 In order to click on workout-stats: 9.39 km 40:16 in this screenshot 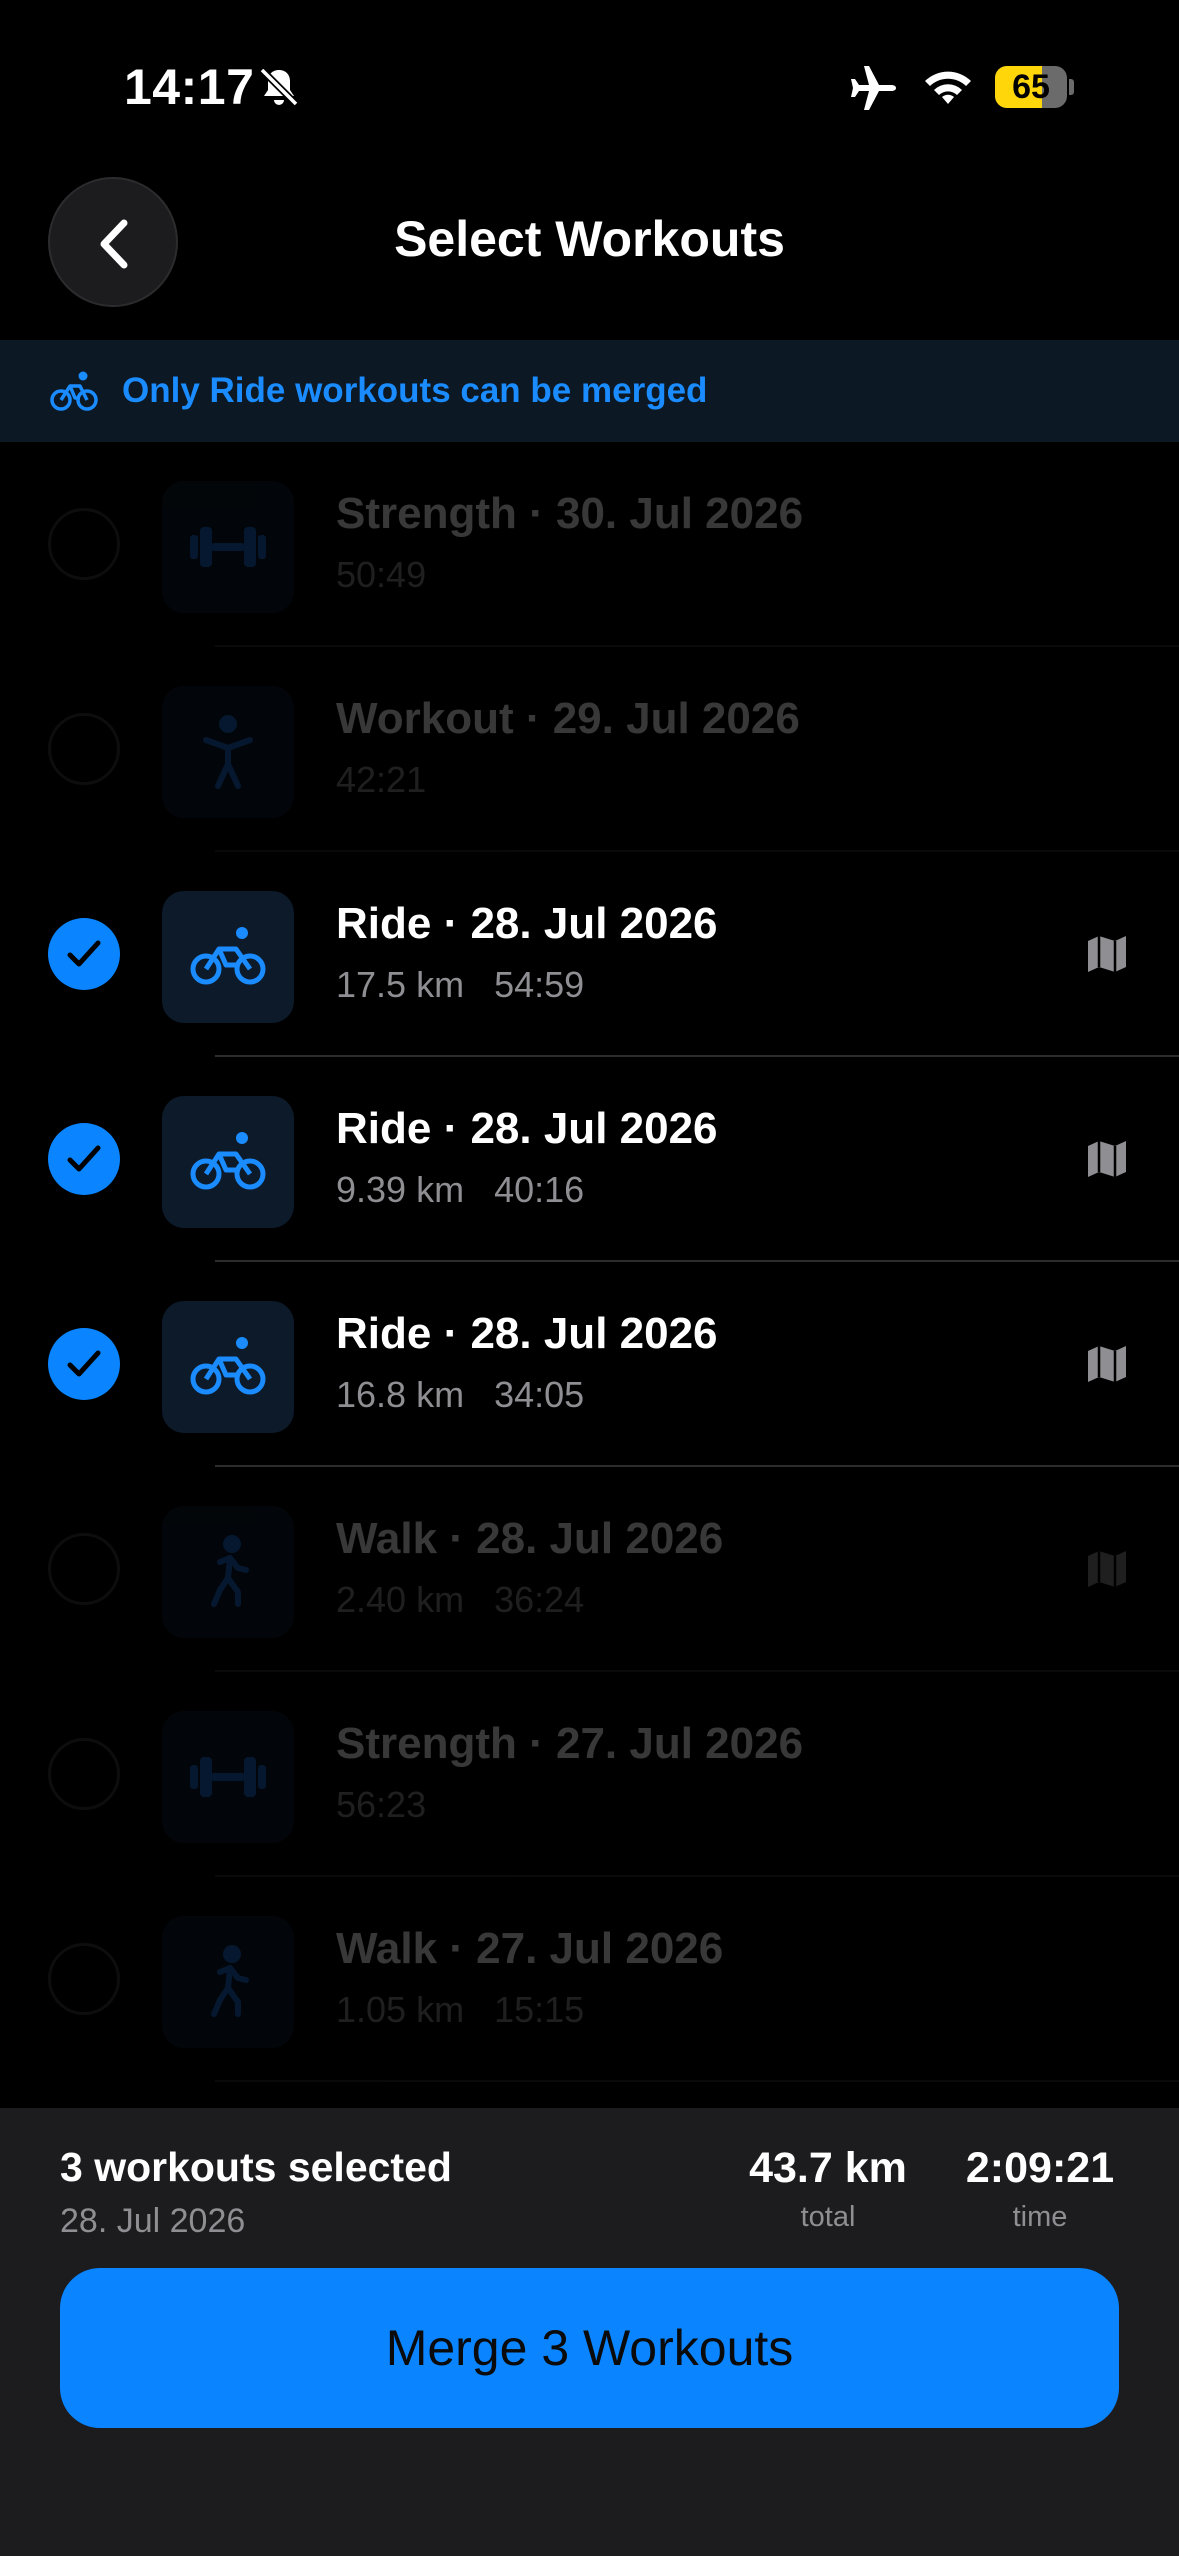, I will do `click(460, 1190)`.